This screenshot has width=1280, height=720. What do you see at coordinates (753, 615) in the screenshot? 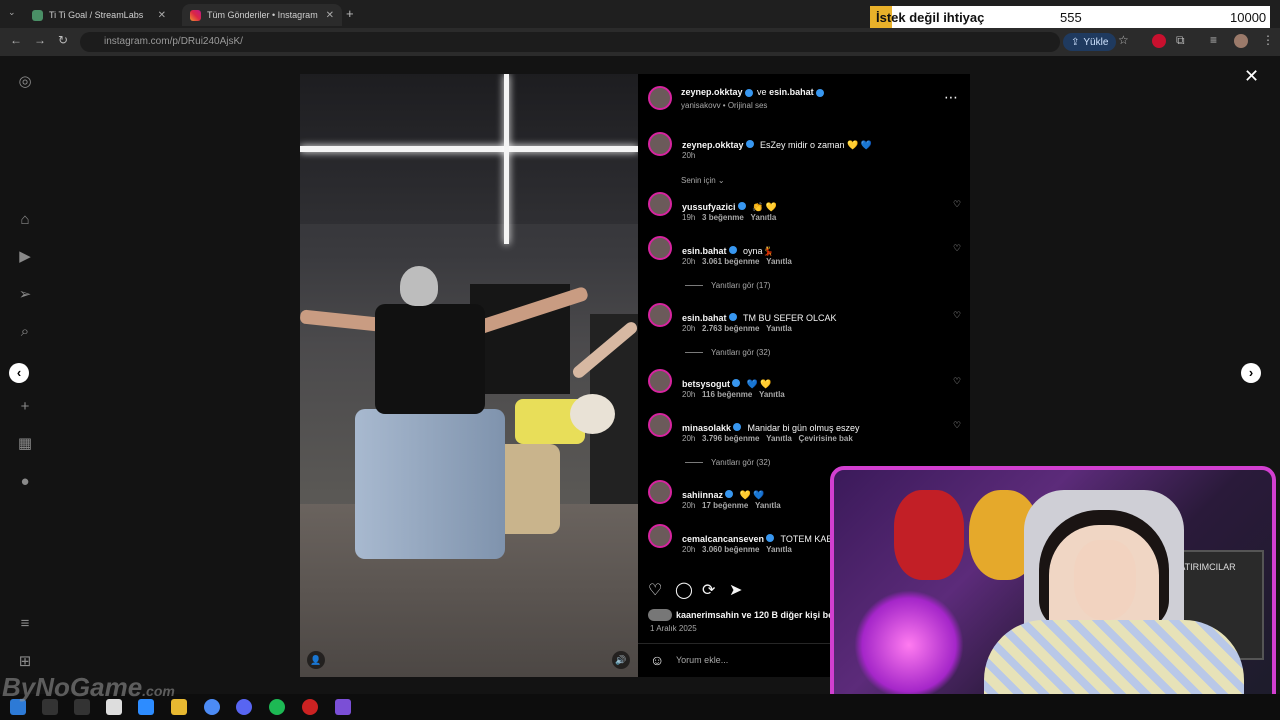
I see `liked-by-text: kaanerimsahin ve 120 B diğer kişi beğ` at bounding box center [753, 615].